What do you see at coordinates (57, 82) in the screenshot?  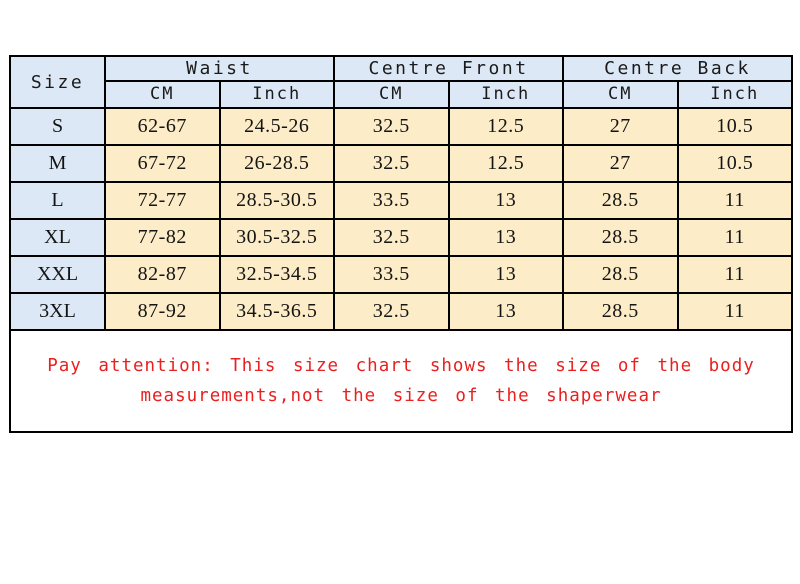 I see `column-header-size: Size` at bounding box center [57, 82].